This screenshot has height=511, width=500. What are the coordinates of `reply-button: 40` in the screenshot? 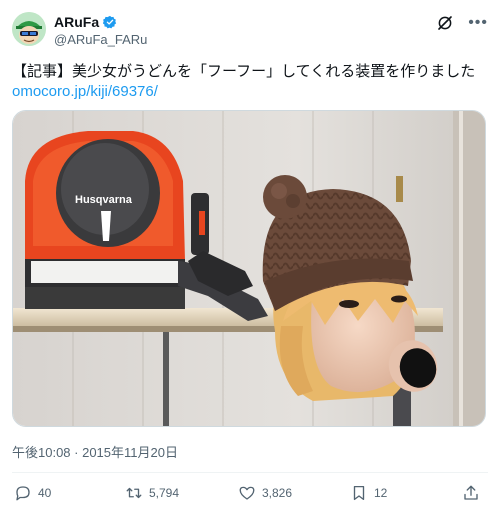 It's located at (32, 493).